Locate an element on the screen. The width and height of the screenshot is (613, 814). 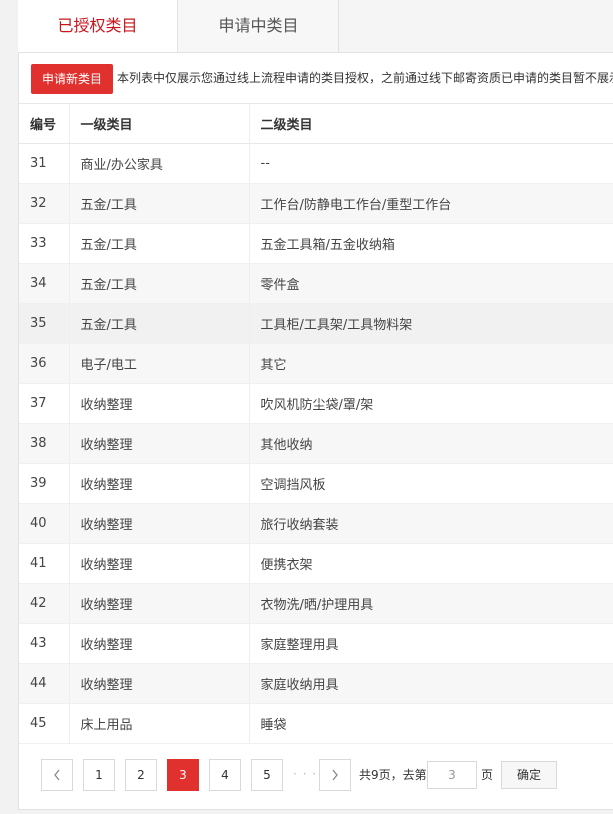
chevron-right-icon is located at coordinates (335, 775).